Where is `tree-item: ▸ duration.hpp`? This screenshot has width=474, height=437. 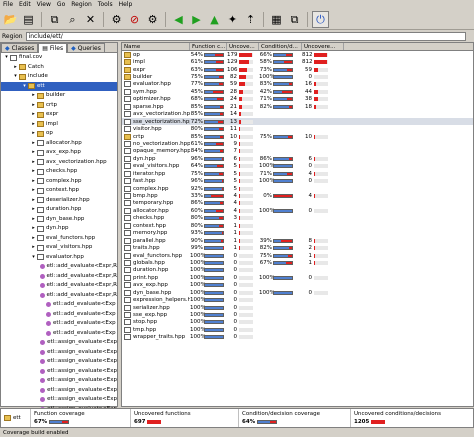 tree-item: ▸ duration.hpp is located at coordinates (59, 210).